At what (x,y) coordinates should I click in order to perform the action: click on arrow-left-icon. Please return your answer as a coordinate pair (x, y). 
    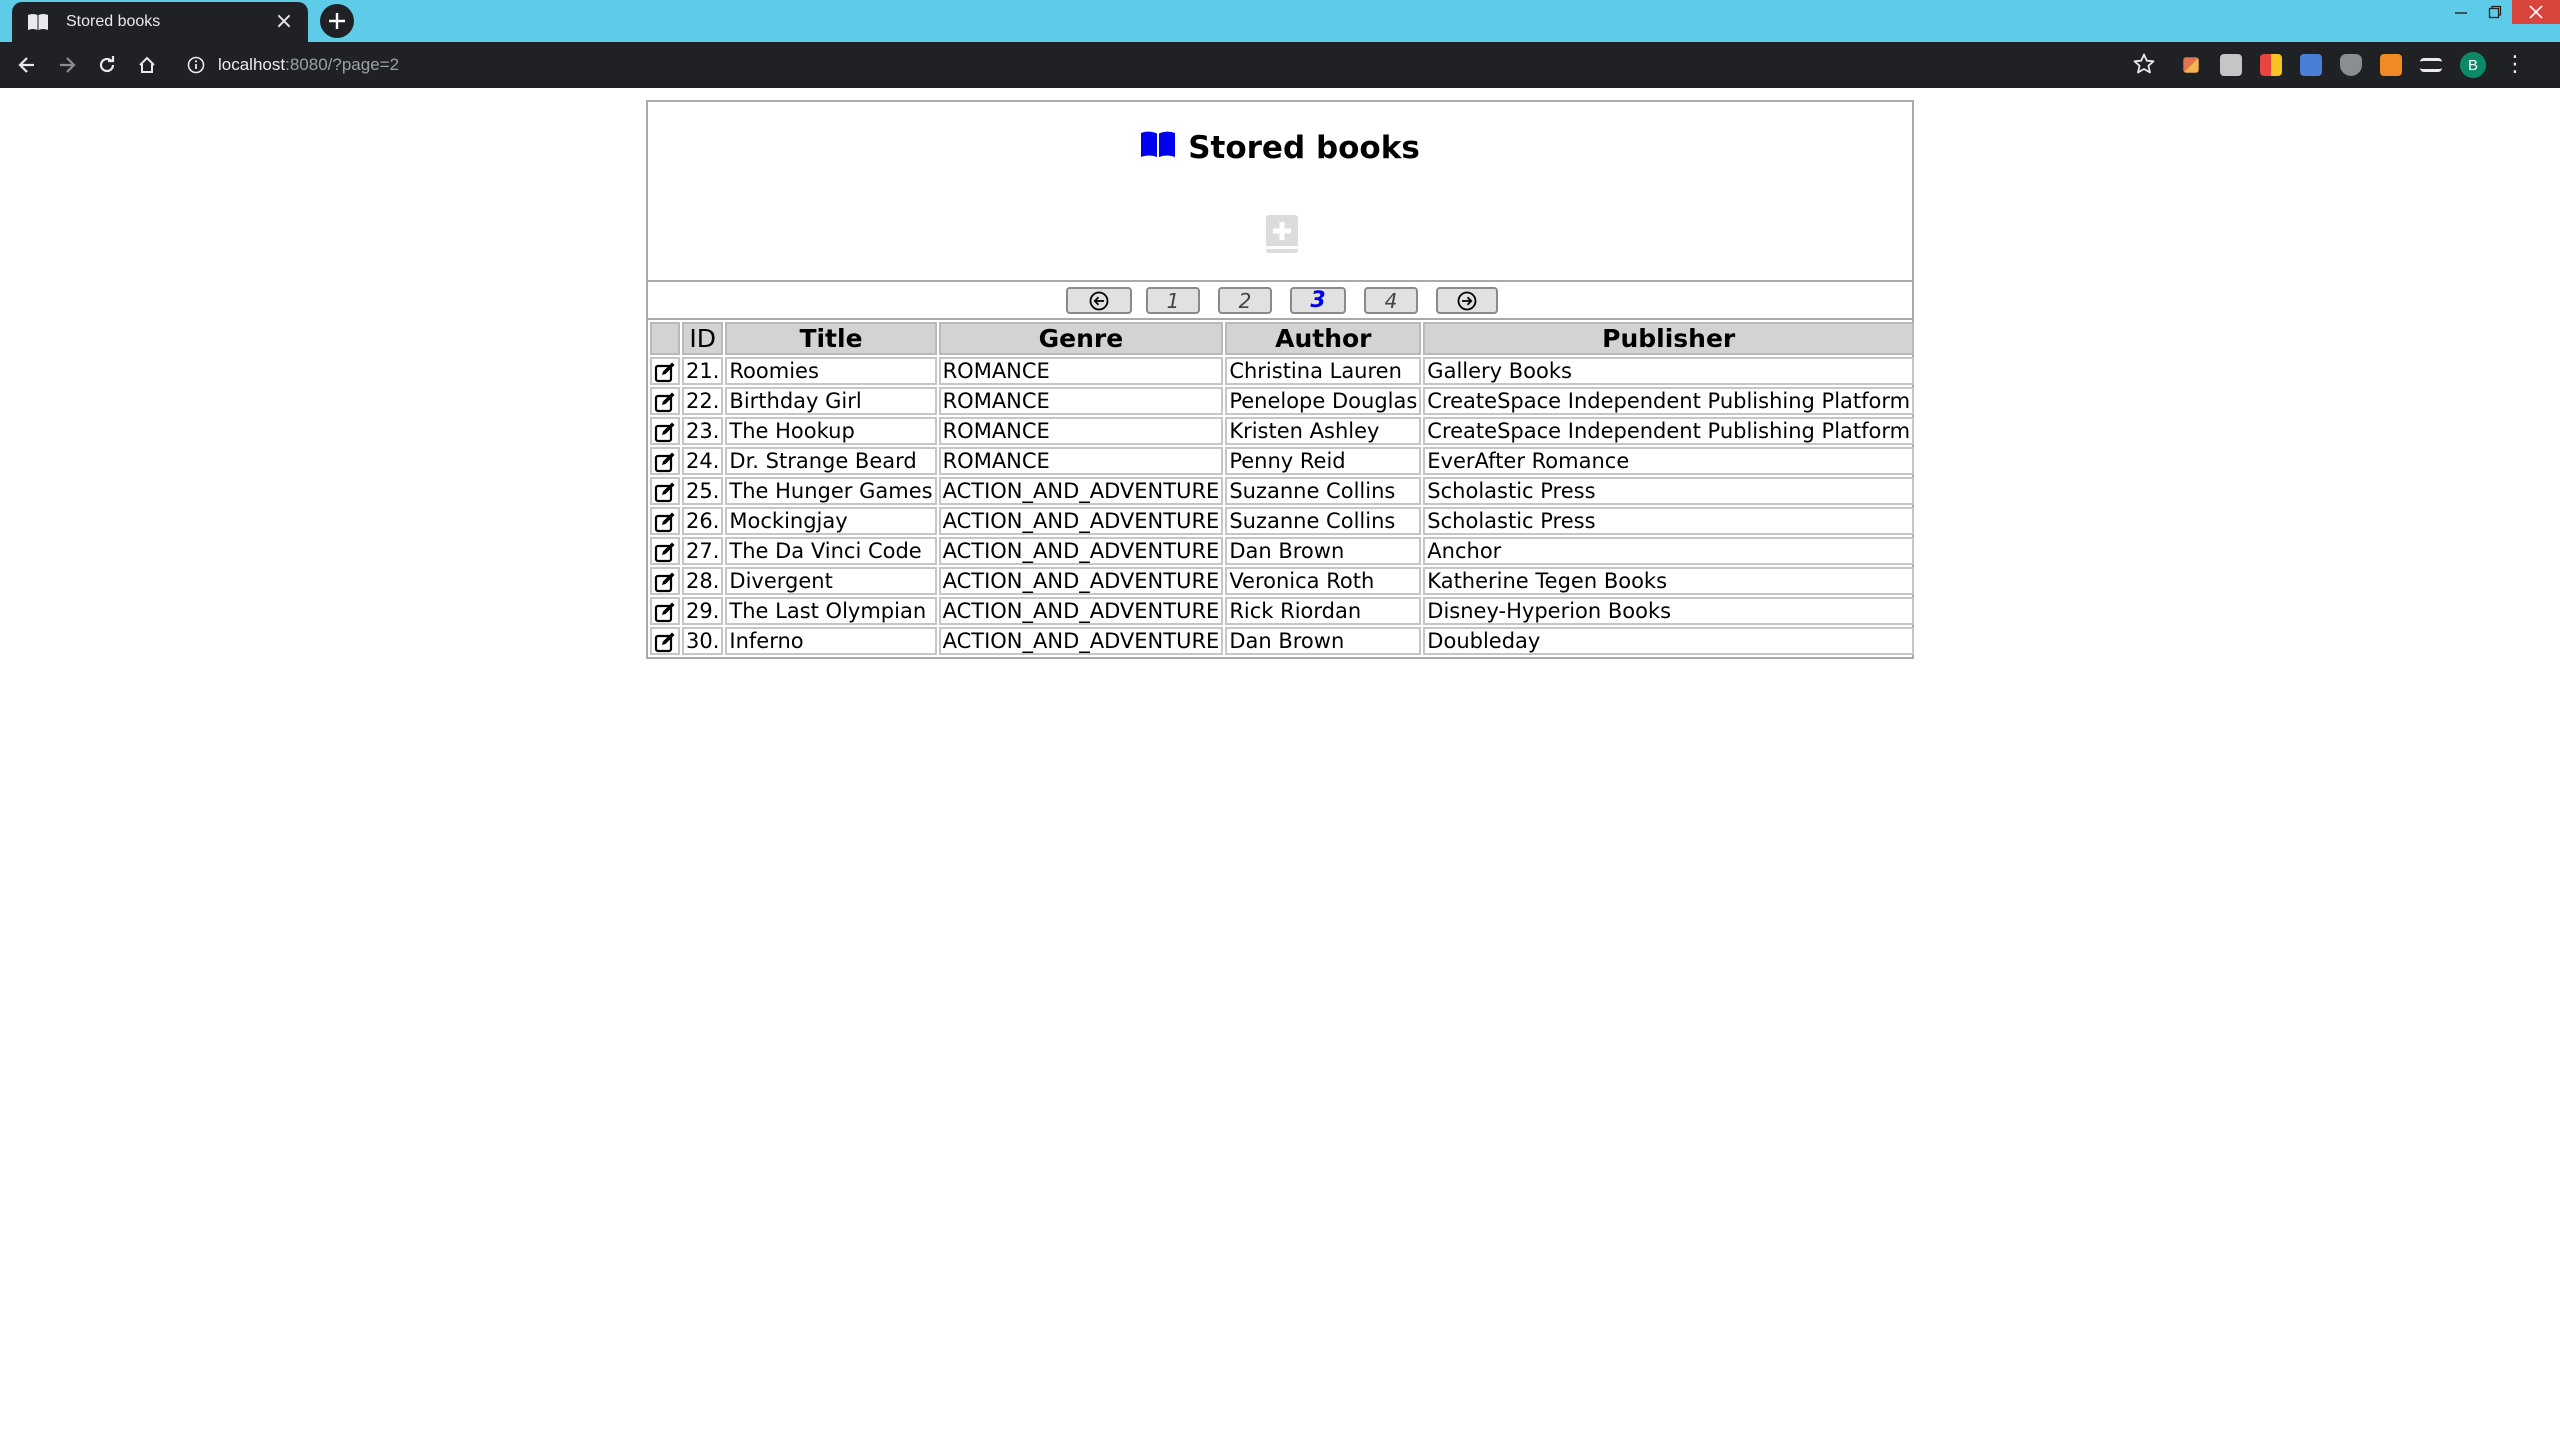
    Looking at the image, I should click on (26, 65).